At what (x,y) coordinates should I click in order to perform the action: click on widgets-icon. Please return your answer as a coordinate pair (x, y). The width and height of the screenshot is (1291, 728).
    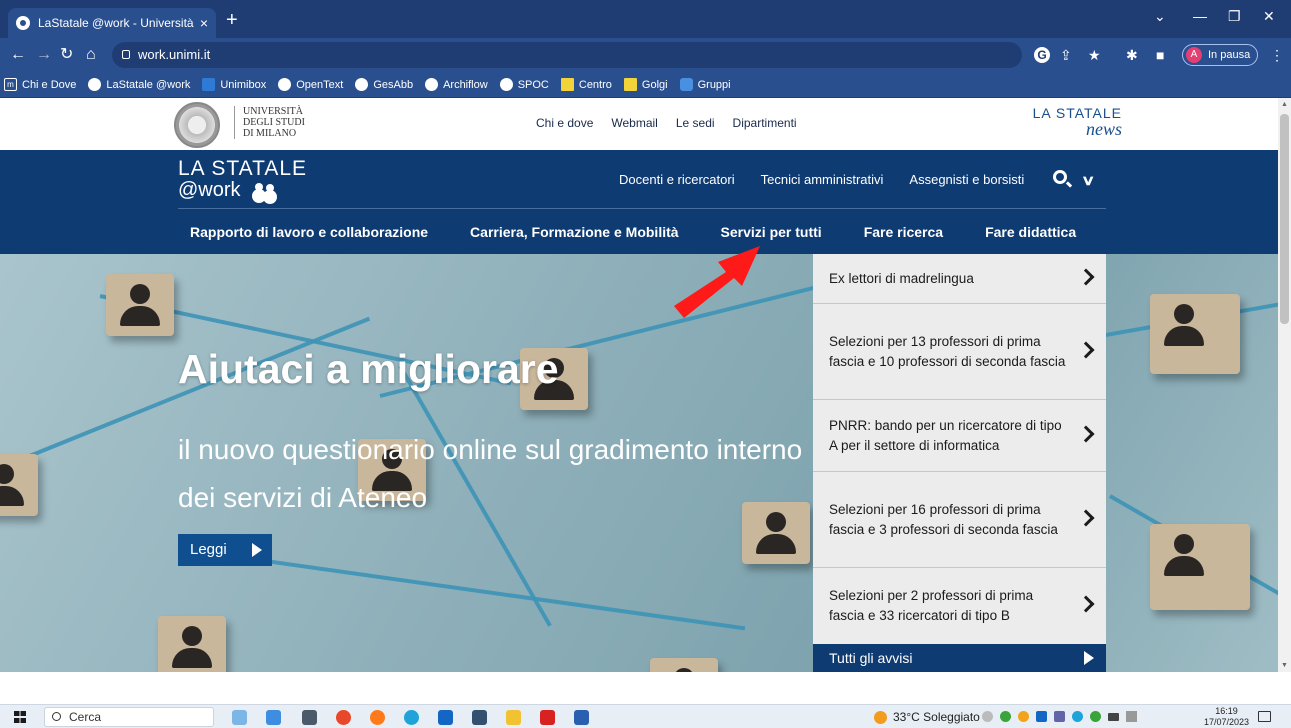
    Looking at the image, I should click on (239, 717).